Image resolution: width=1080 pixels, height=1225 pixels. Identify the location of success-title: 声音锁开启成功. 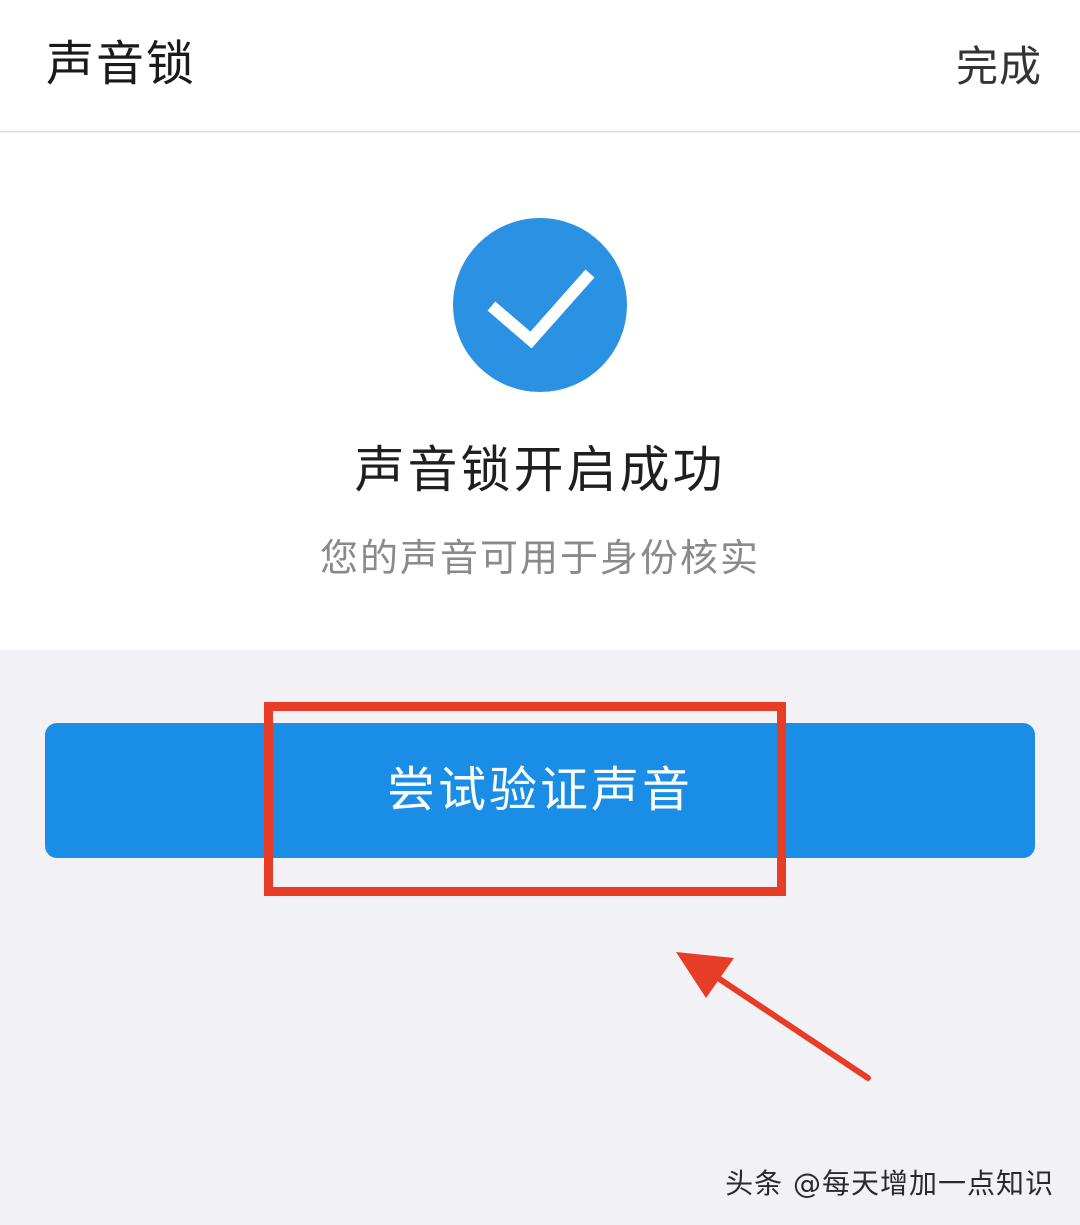
(540, 470).